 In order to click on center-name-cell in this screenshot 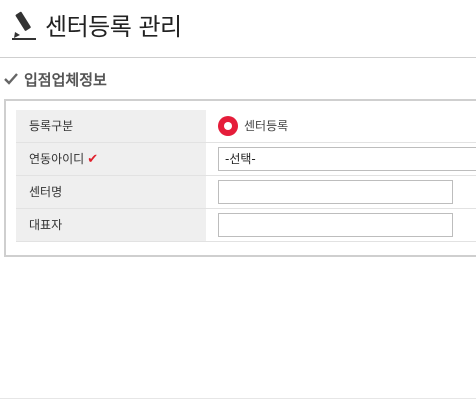, I will do `click(341, 191)`.